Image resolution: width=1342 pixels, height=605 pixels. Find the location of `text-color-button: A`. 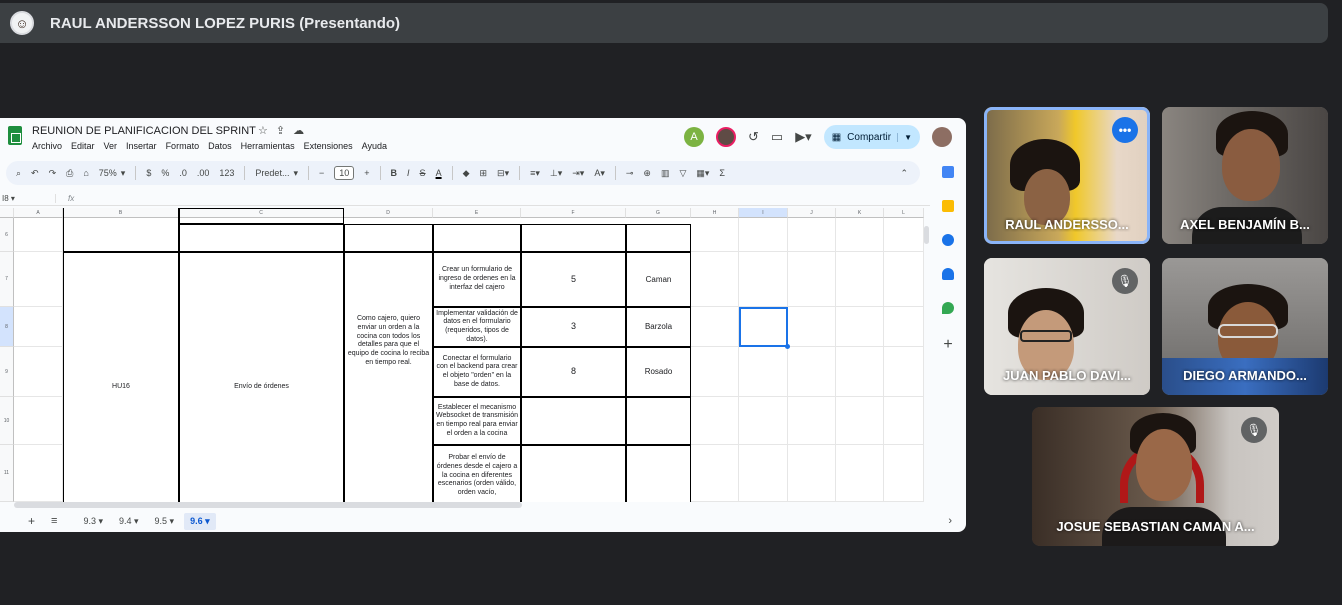

text-color-button: A is located at coordinates (439, 173).